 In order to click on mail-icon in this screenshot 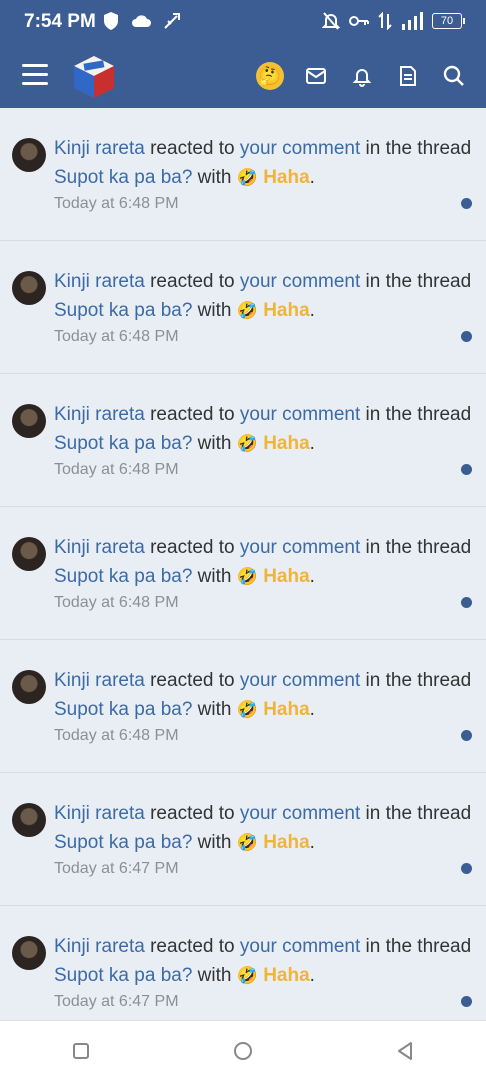, I will do `click(316, 76)`.